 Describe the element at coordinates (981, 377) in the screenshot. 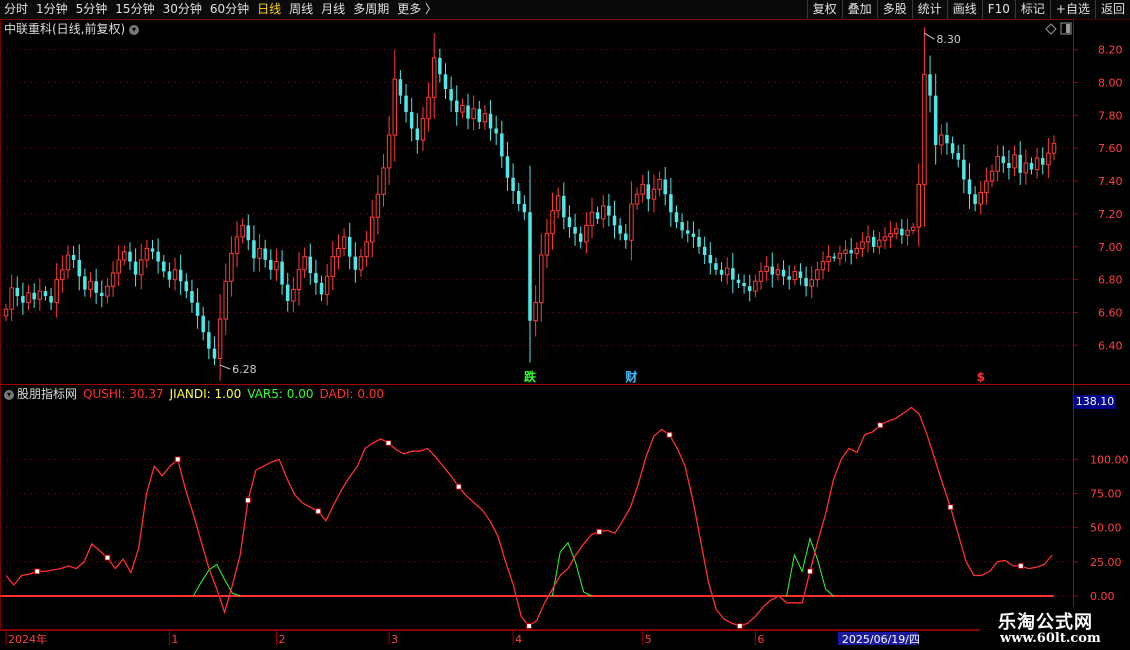

I see `signal-marker-2: $` at that location.